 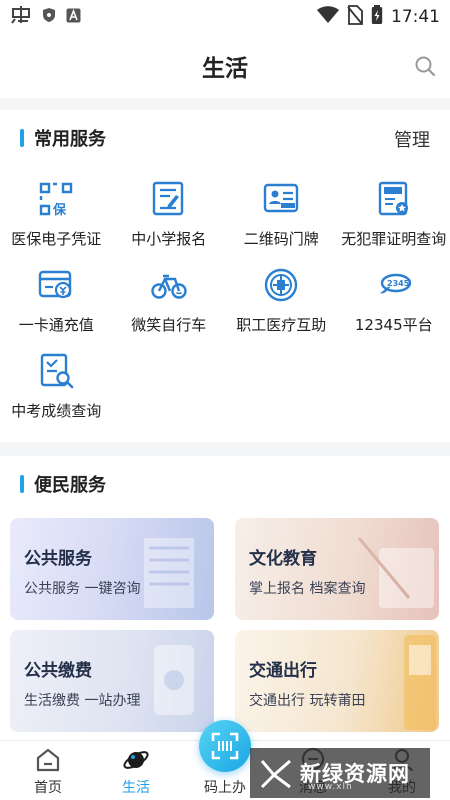 I want to click on tab-home: 首页, so click(x=48, y=770).